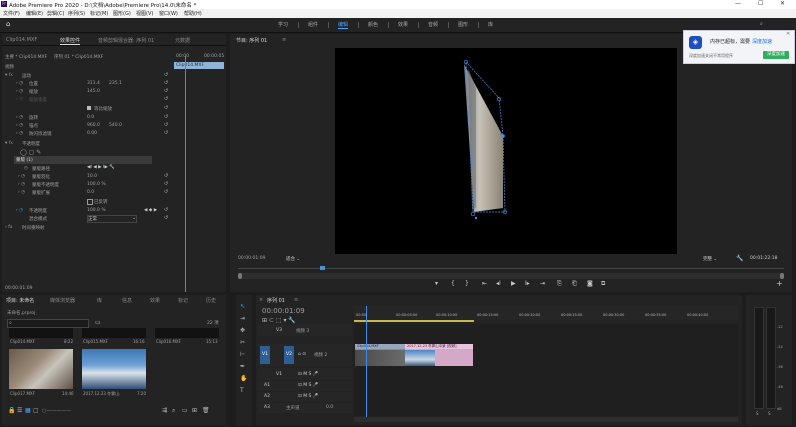  I want to click on tab-effects: 效果, so click(155, 300).